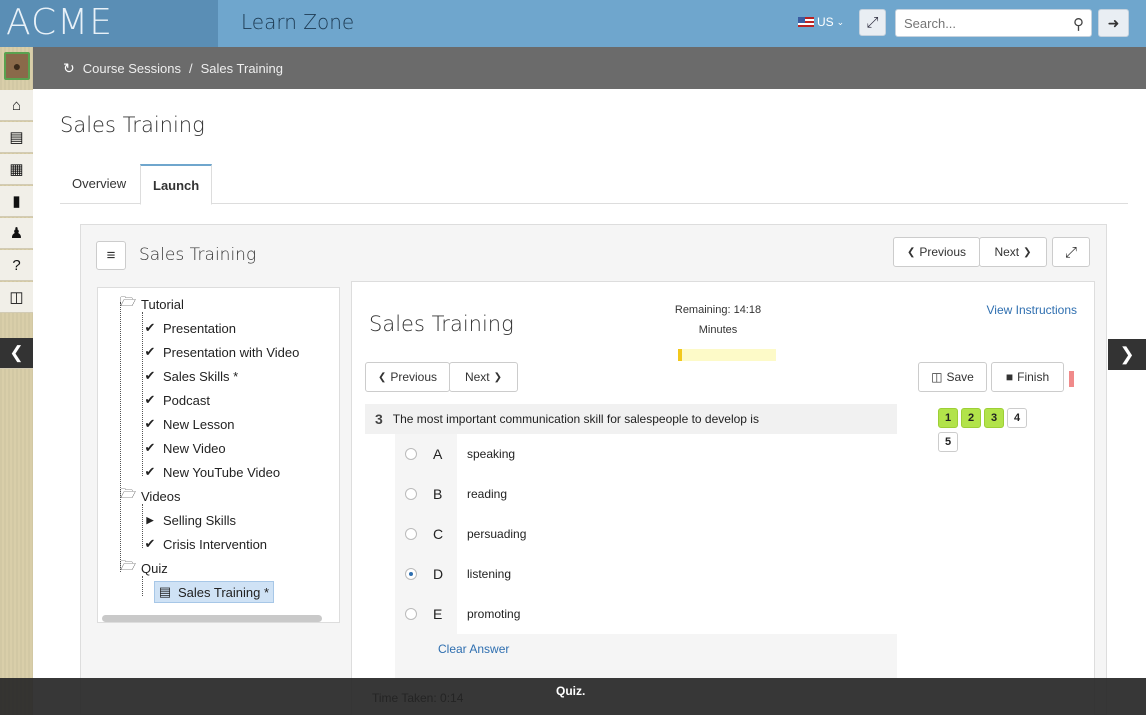 Image resolution: width=1146 pixels, height=715 pixels. Describe the element at coordinates (573, 696) in the screenshot. I see `caption-bar: Time Taken: 0:14 Quiz.` at that location.